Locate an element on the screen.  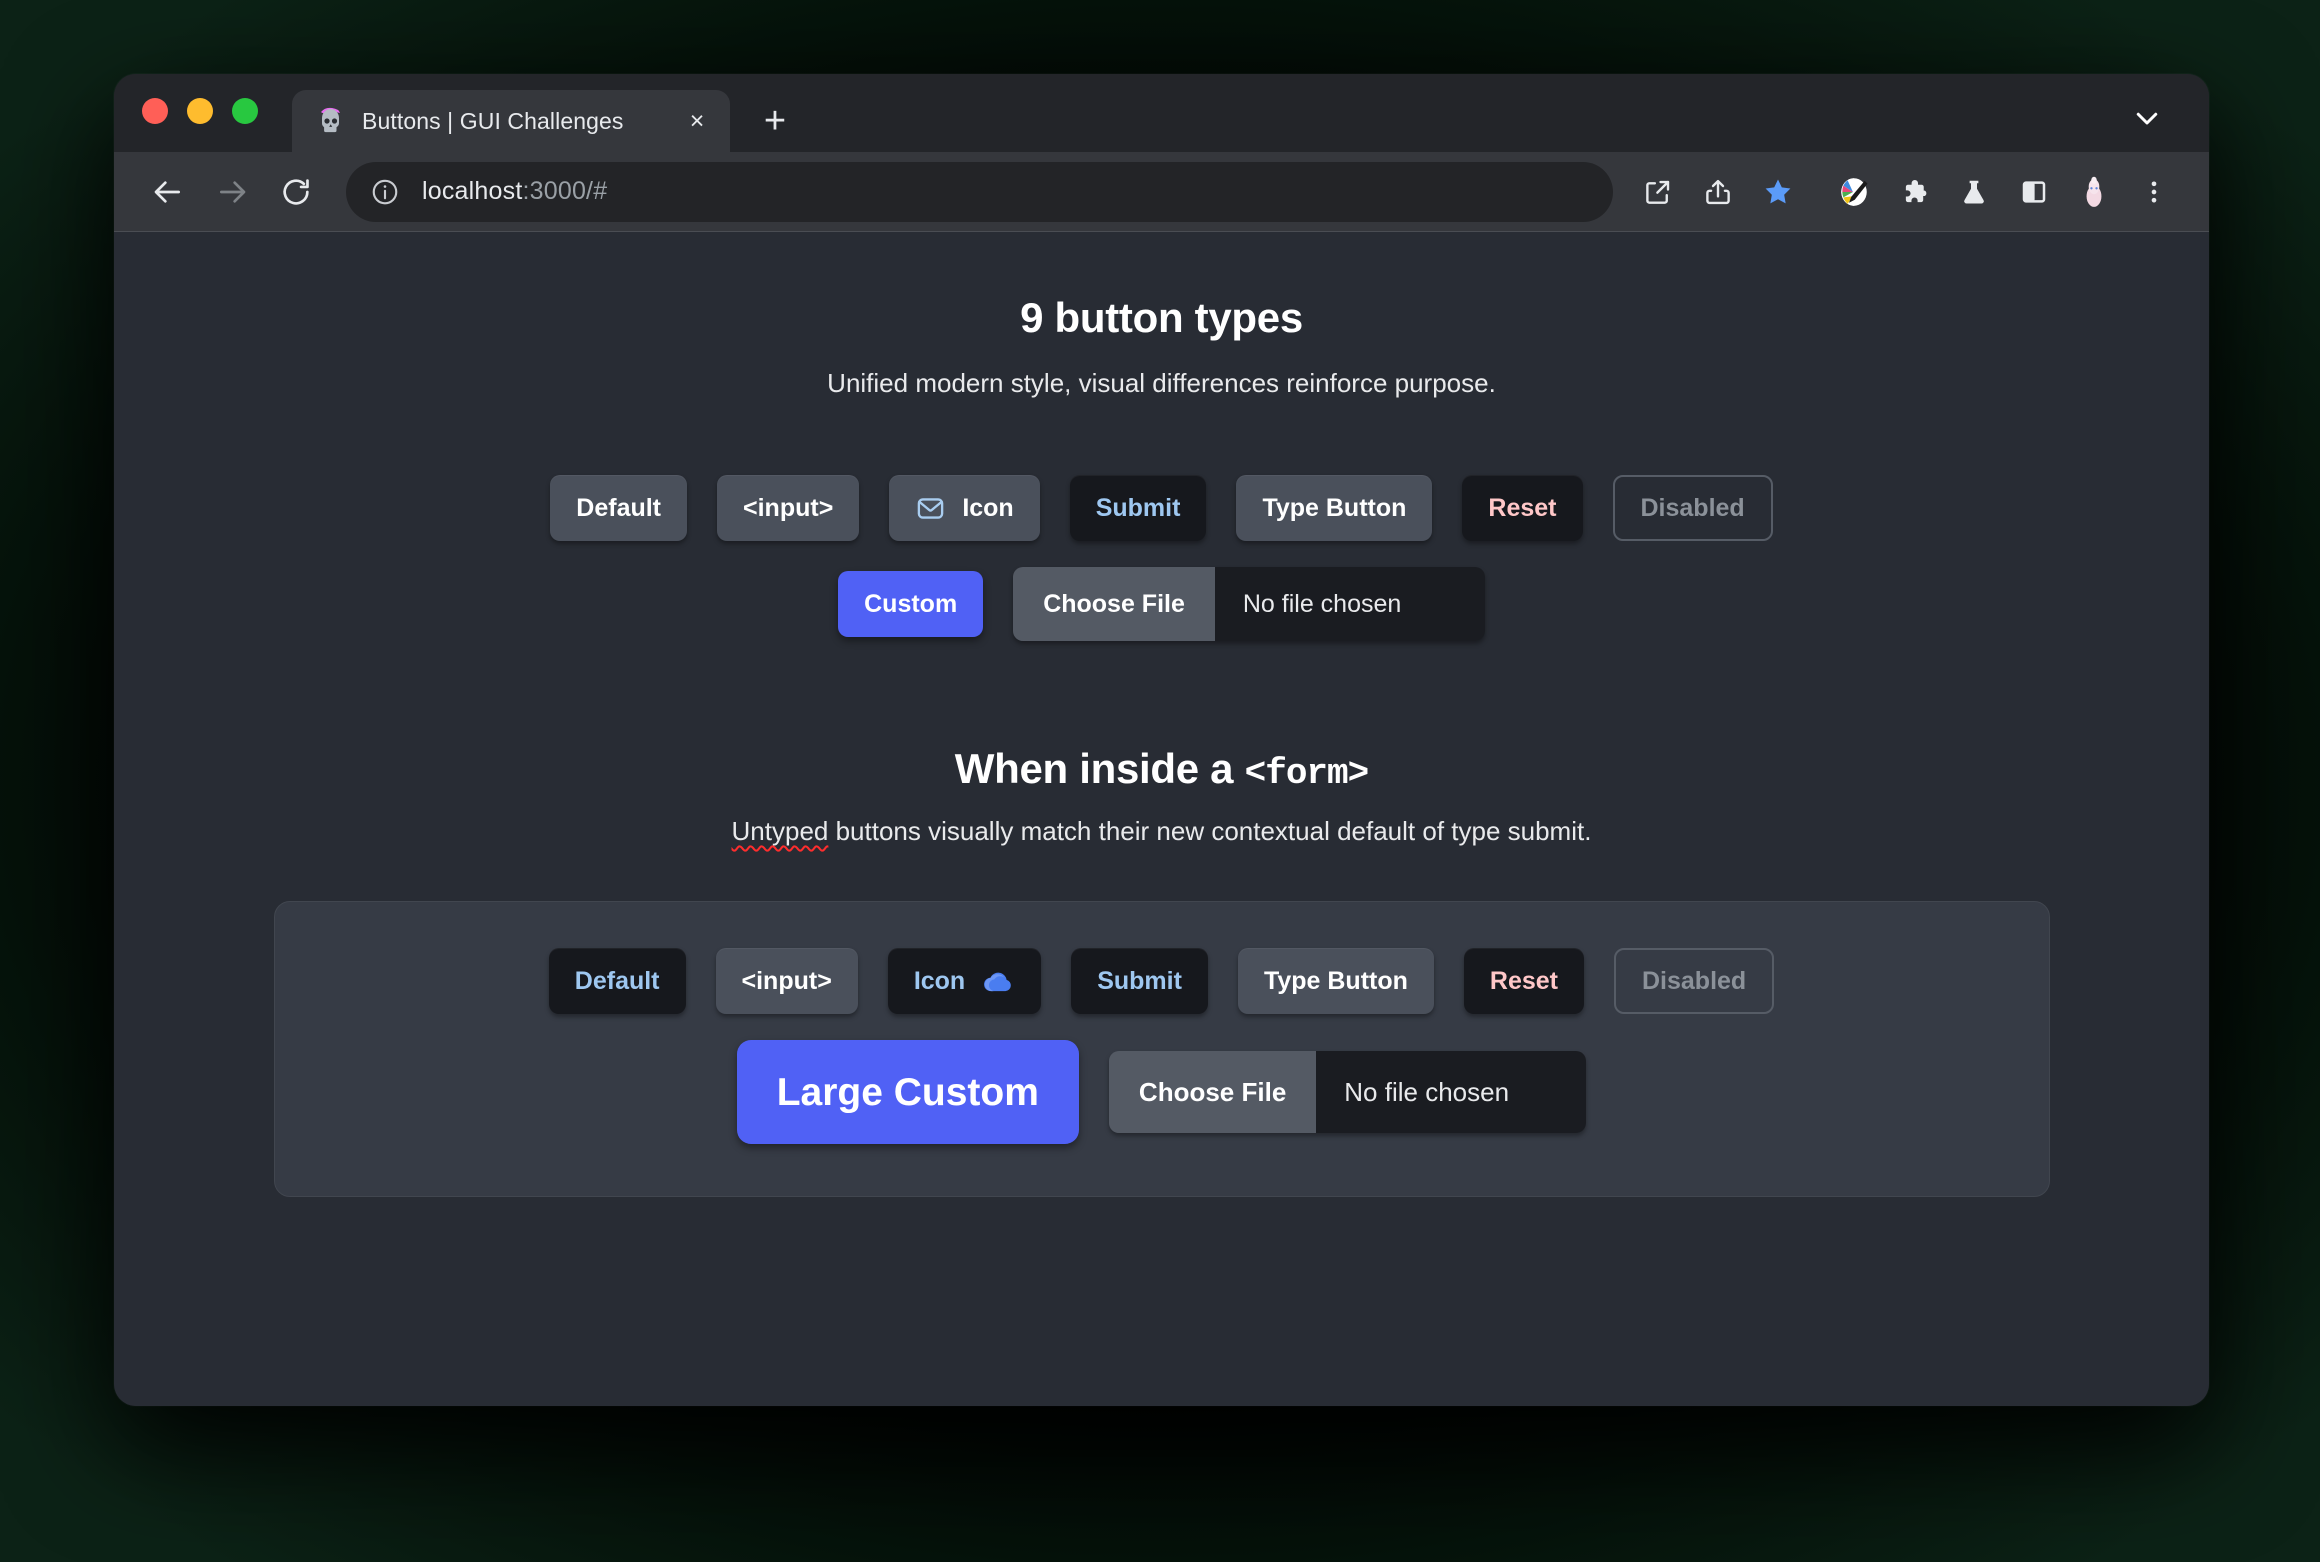
side-panel-icon is located at coordinates (2034, 192).